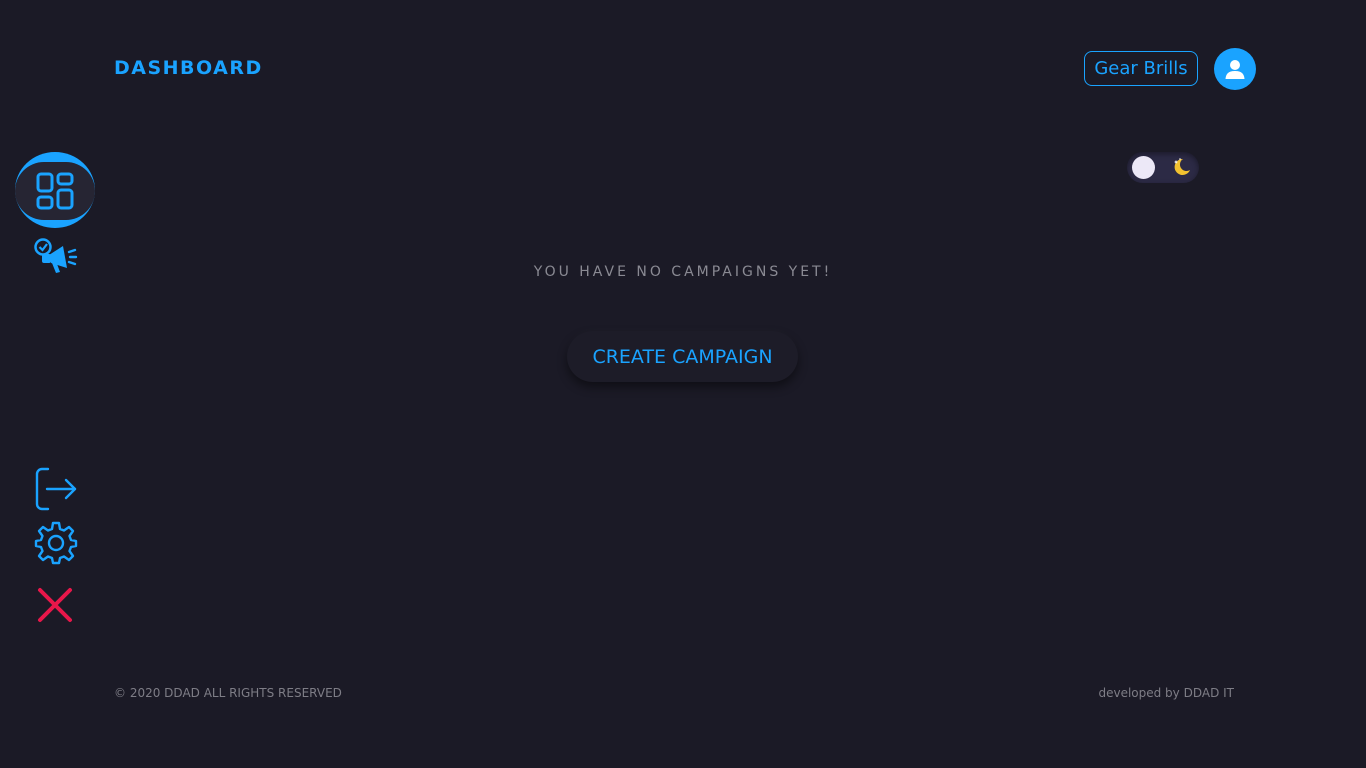  I want to click on toggle-knob, so click(1143, 167).